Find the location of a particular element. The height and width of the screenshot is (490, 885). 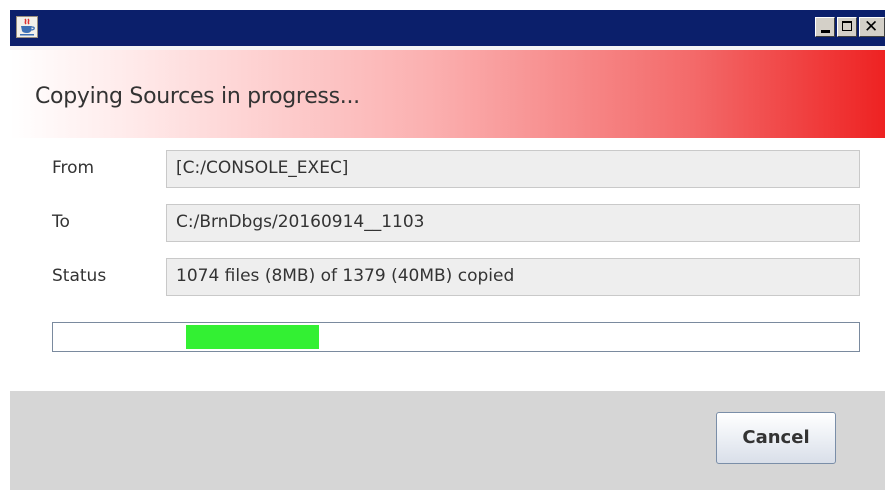

cancel-button: Cancel is located at coordinates (776, 438).